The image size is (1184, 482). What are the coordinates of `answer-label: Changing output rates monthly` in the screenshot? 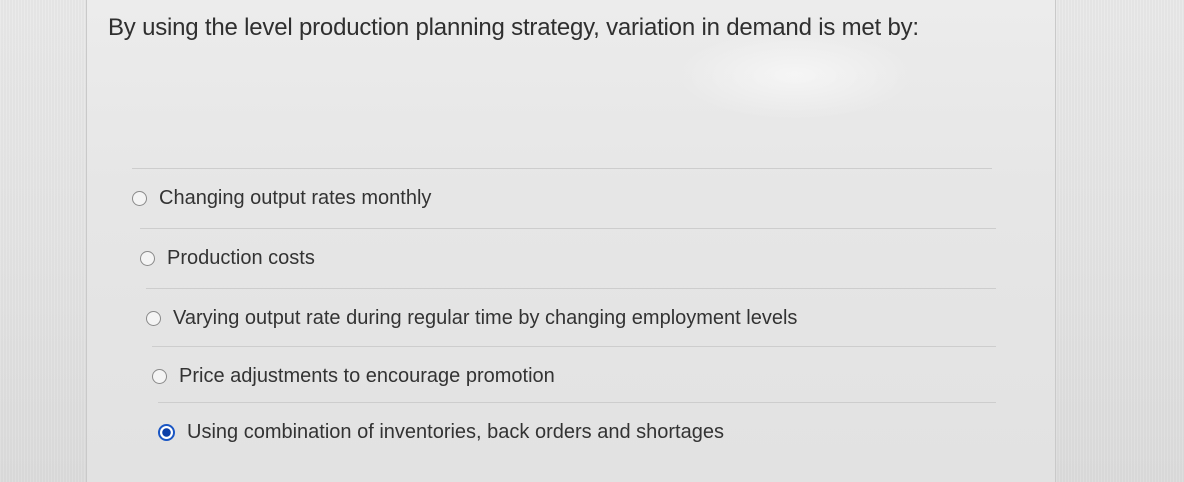 It's located at (295, 197).